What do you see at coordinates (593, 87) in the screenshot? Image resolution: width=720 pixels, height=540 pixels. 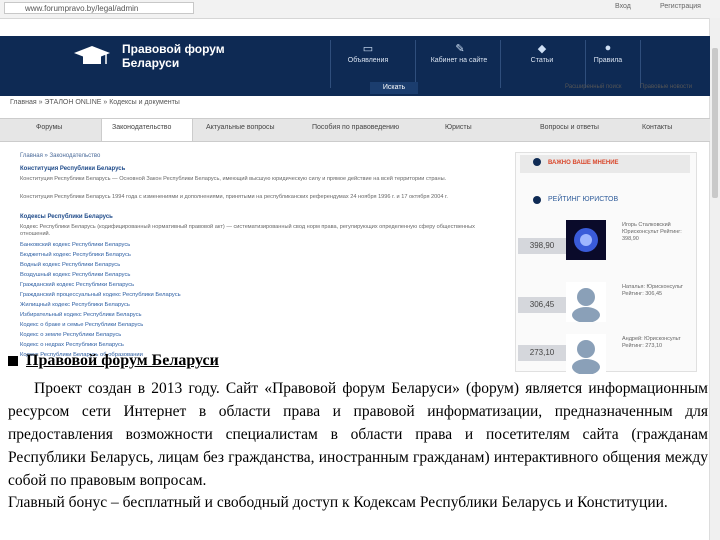 I see `advanced-search-link: Расширенный поиск` at bounding box center [593, 87].